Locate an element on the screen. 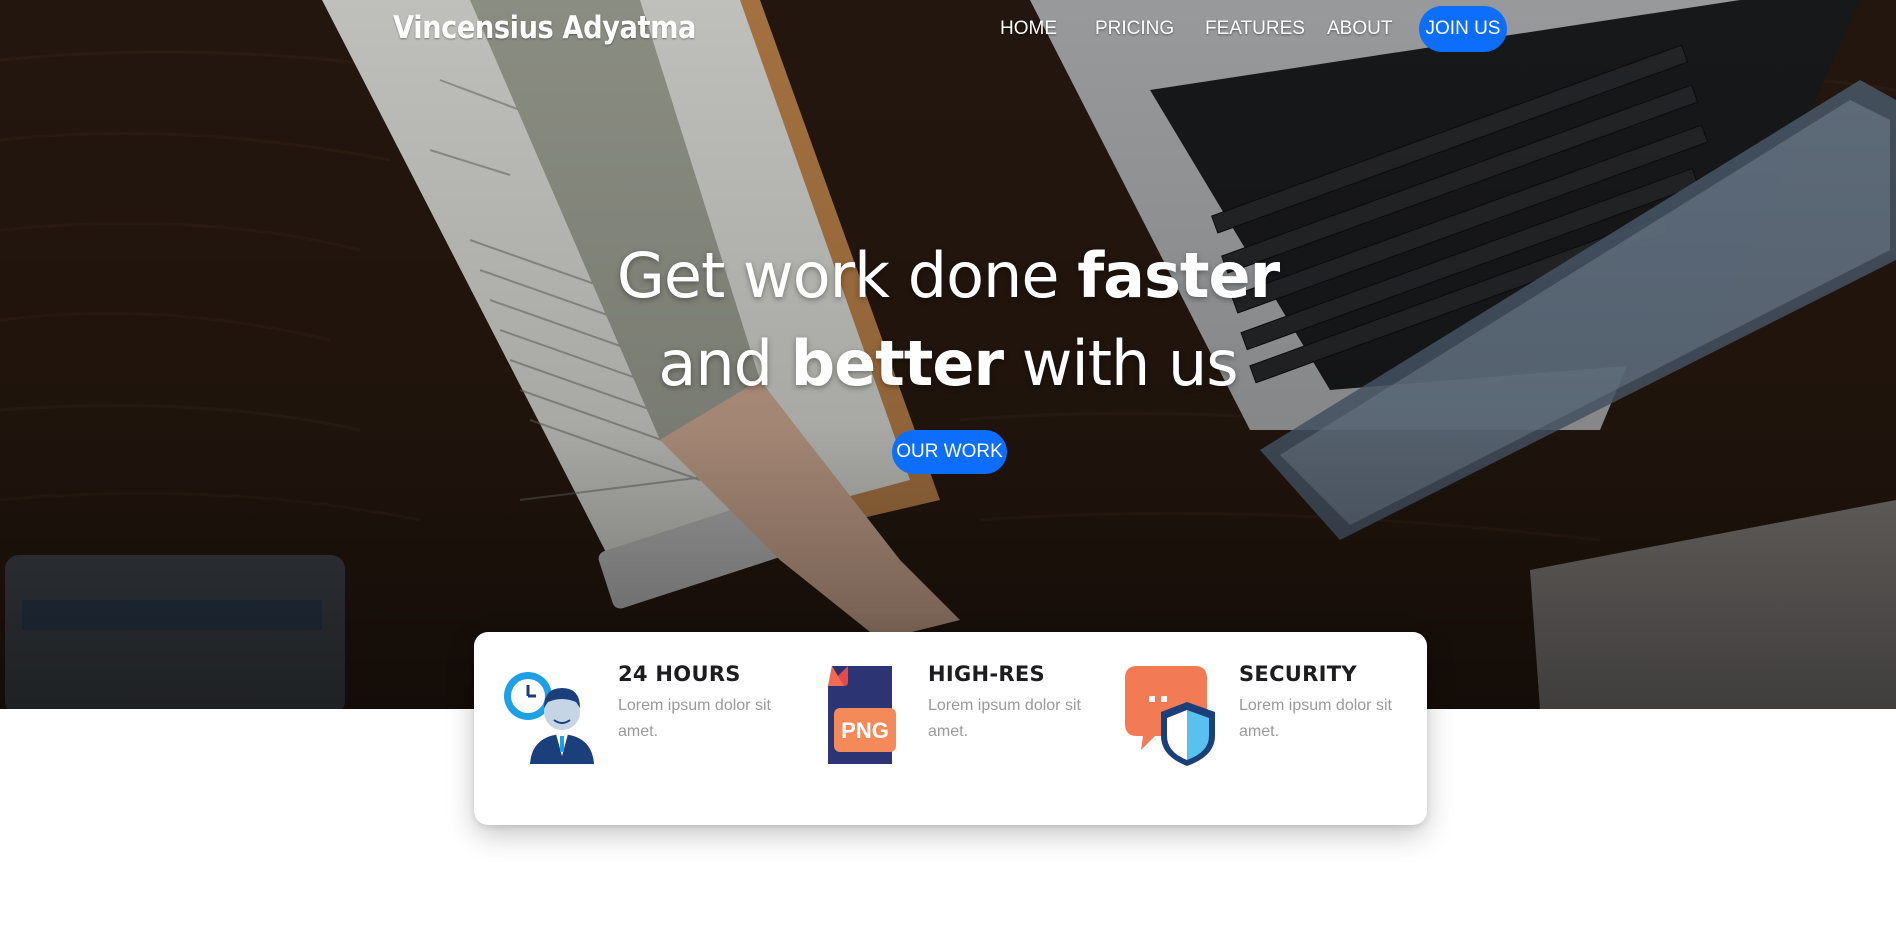 Image resolution: width=1896 pixels, height=940 pixels. headline-line2-regular-b: with us is located at coordinates (1121, 363).